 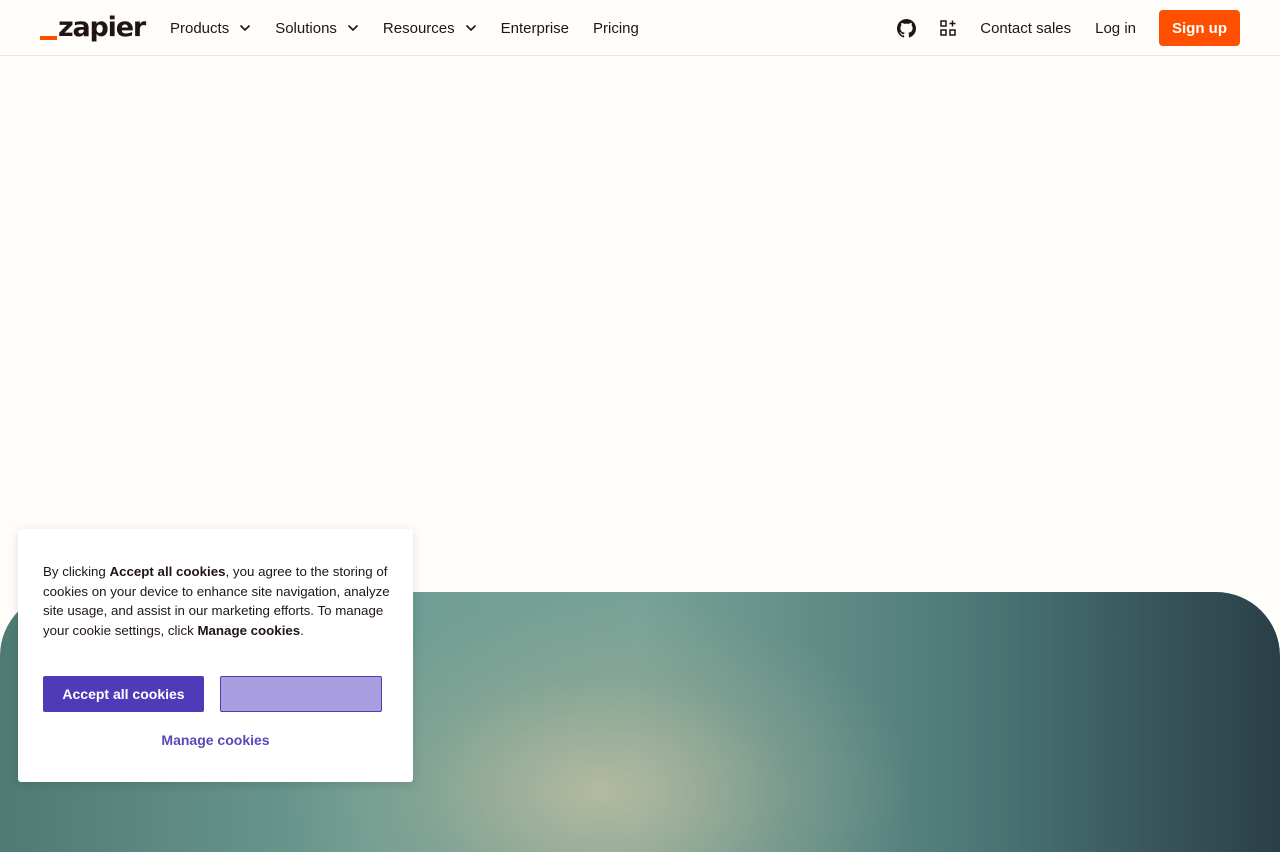 What do you see at coordinates (948, 28) in the screenshot?
I see `app-grid-plus-icon` at bounding box center [948, 28].